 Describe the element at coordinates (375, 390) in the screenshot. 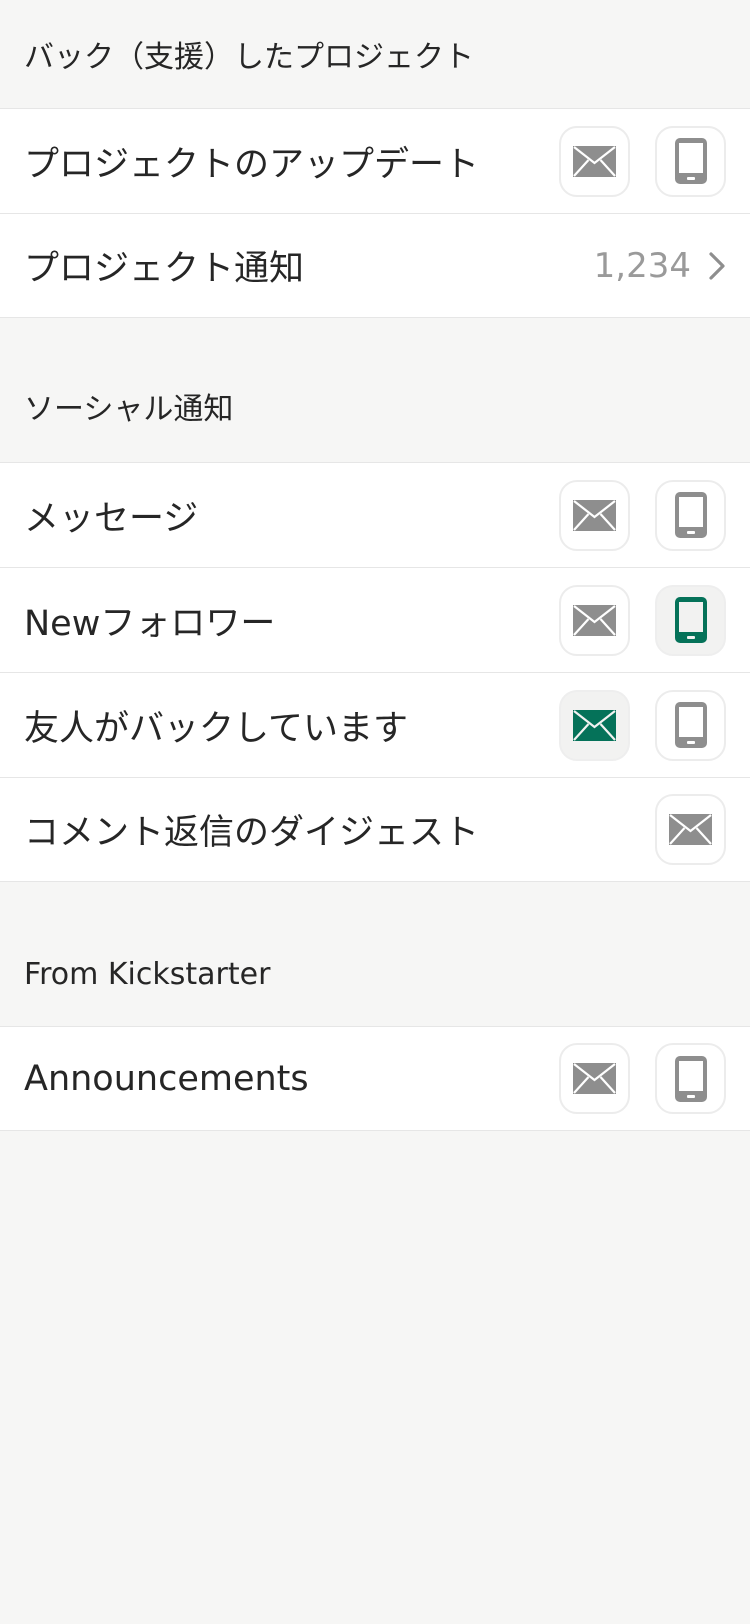

I see `section-header-social: ソーシャル通知` at that location.